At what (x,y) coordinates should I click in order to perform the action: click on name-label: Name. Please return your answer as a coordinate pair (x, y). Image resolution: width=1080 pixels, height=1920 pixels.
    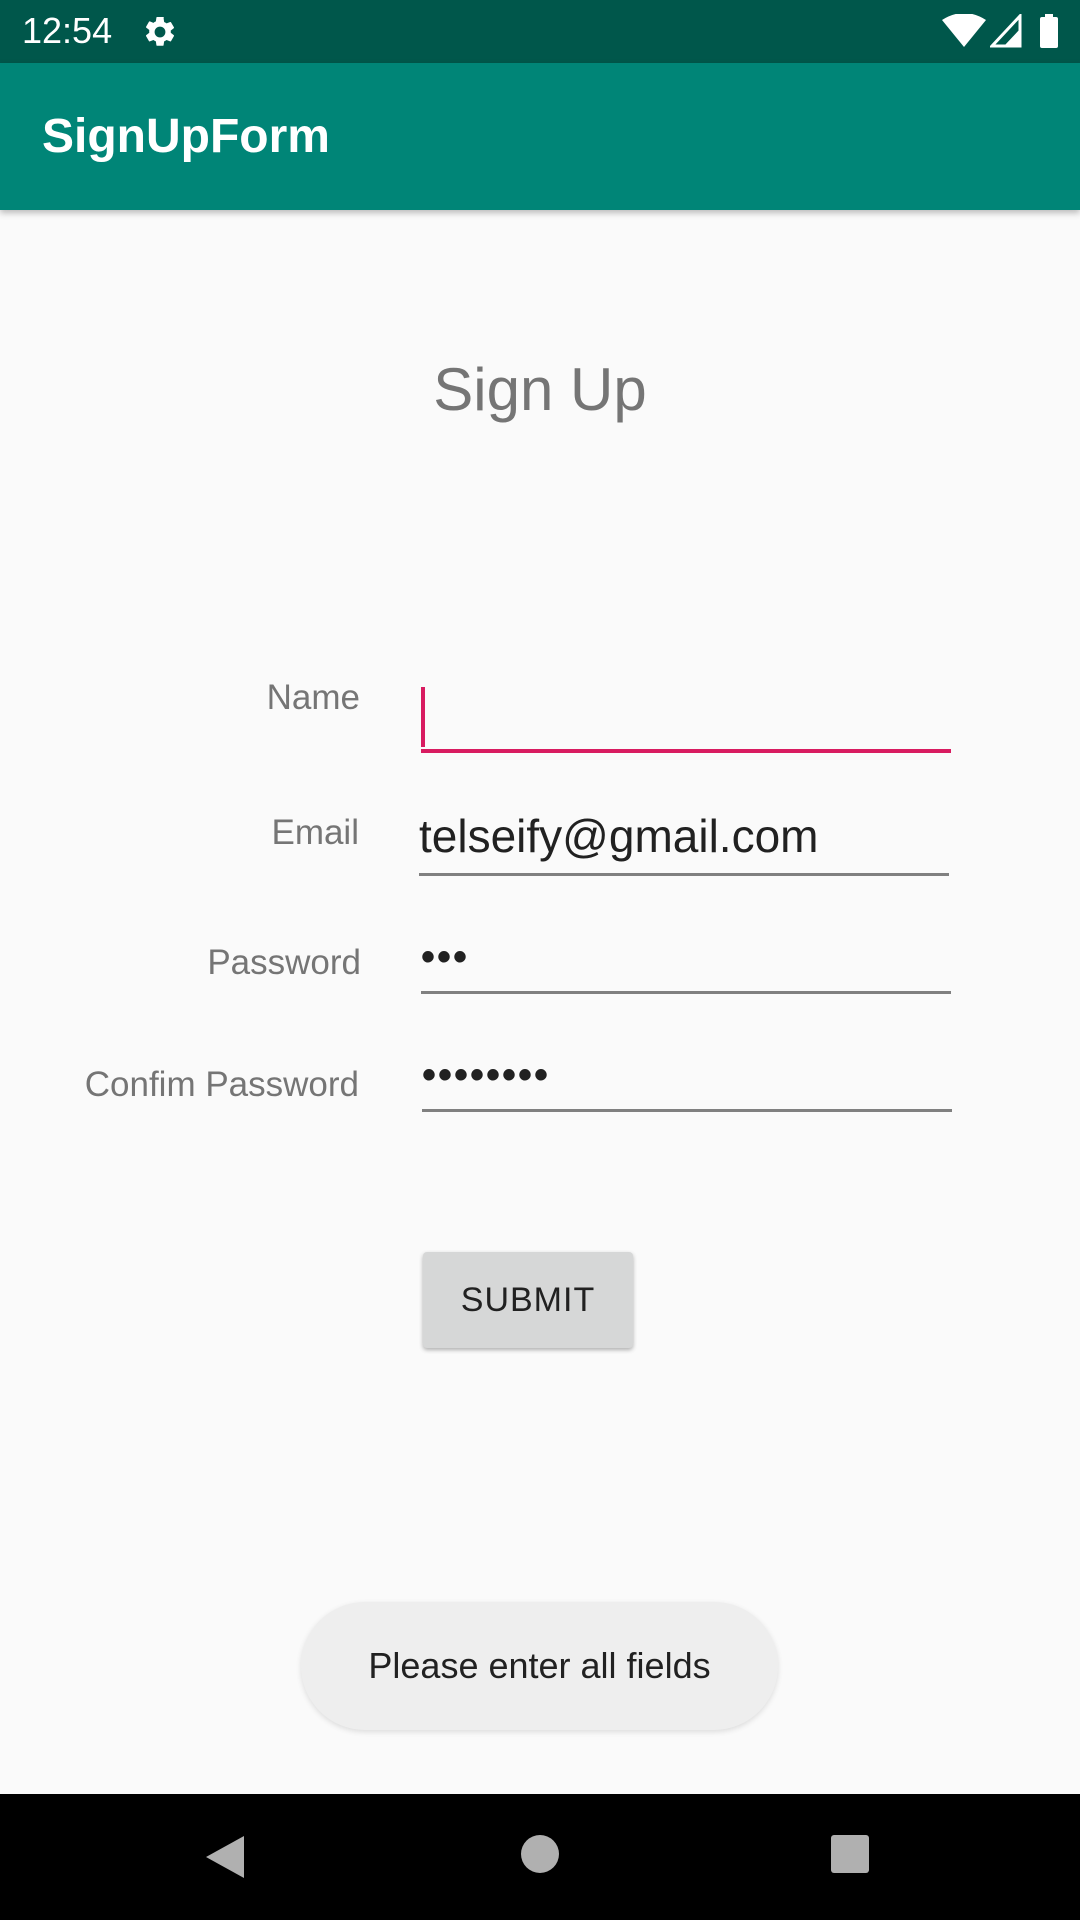
    Looking at the image, I should click on (313, 697).